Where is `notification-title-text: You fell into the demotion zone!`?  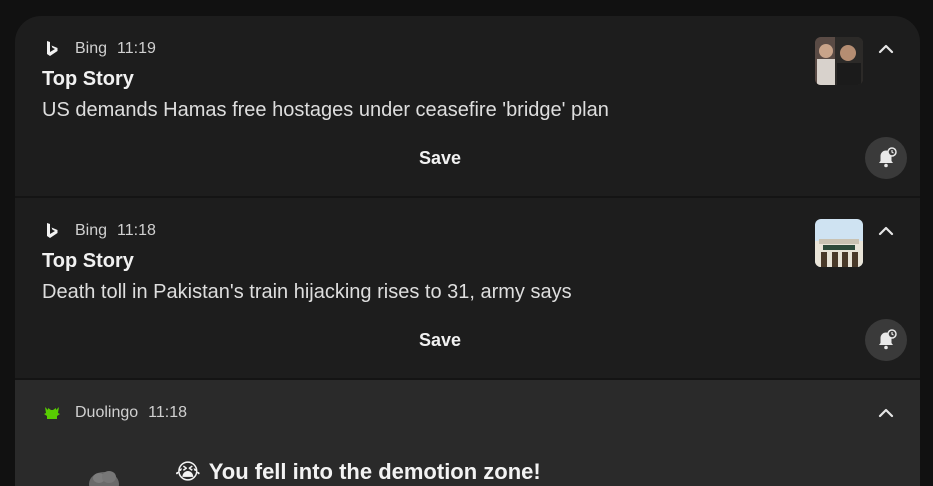 notification-title-text: You fell into the demotion zone! is located at coordinates (374, 471).